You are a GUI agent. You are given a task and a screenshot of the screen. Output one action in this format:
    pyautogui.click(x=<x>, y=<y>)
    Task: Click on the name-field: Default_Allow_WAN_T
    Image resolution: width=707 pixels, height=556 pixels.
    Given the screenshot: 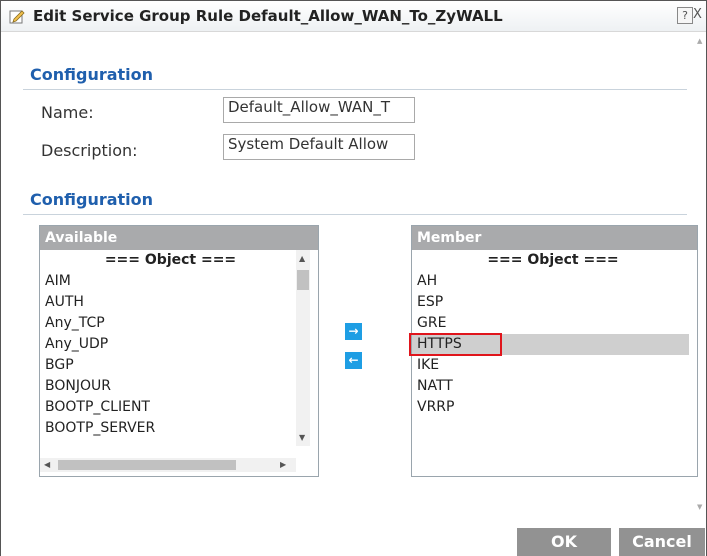 What is the action you would take?
    pyautogui.click(x=319, y=110)
    